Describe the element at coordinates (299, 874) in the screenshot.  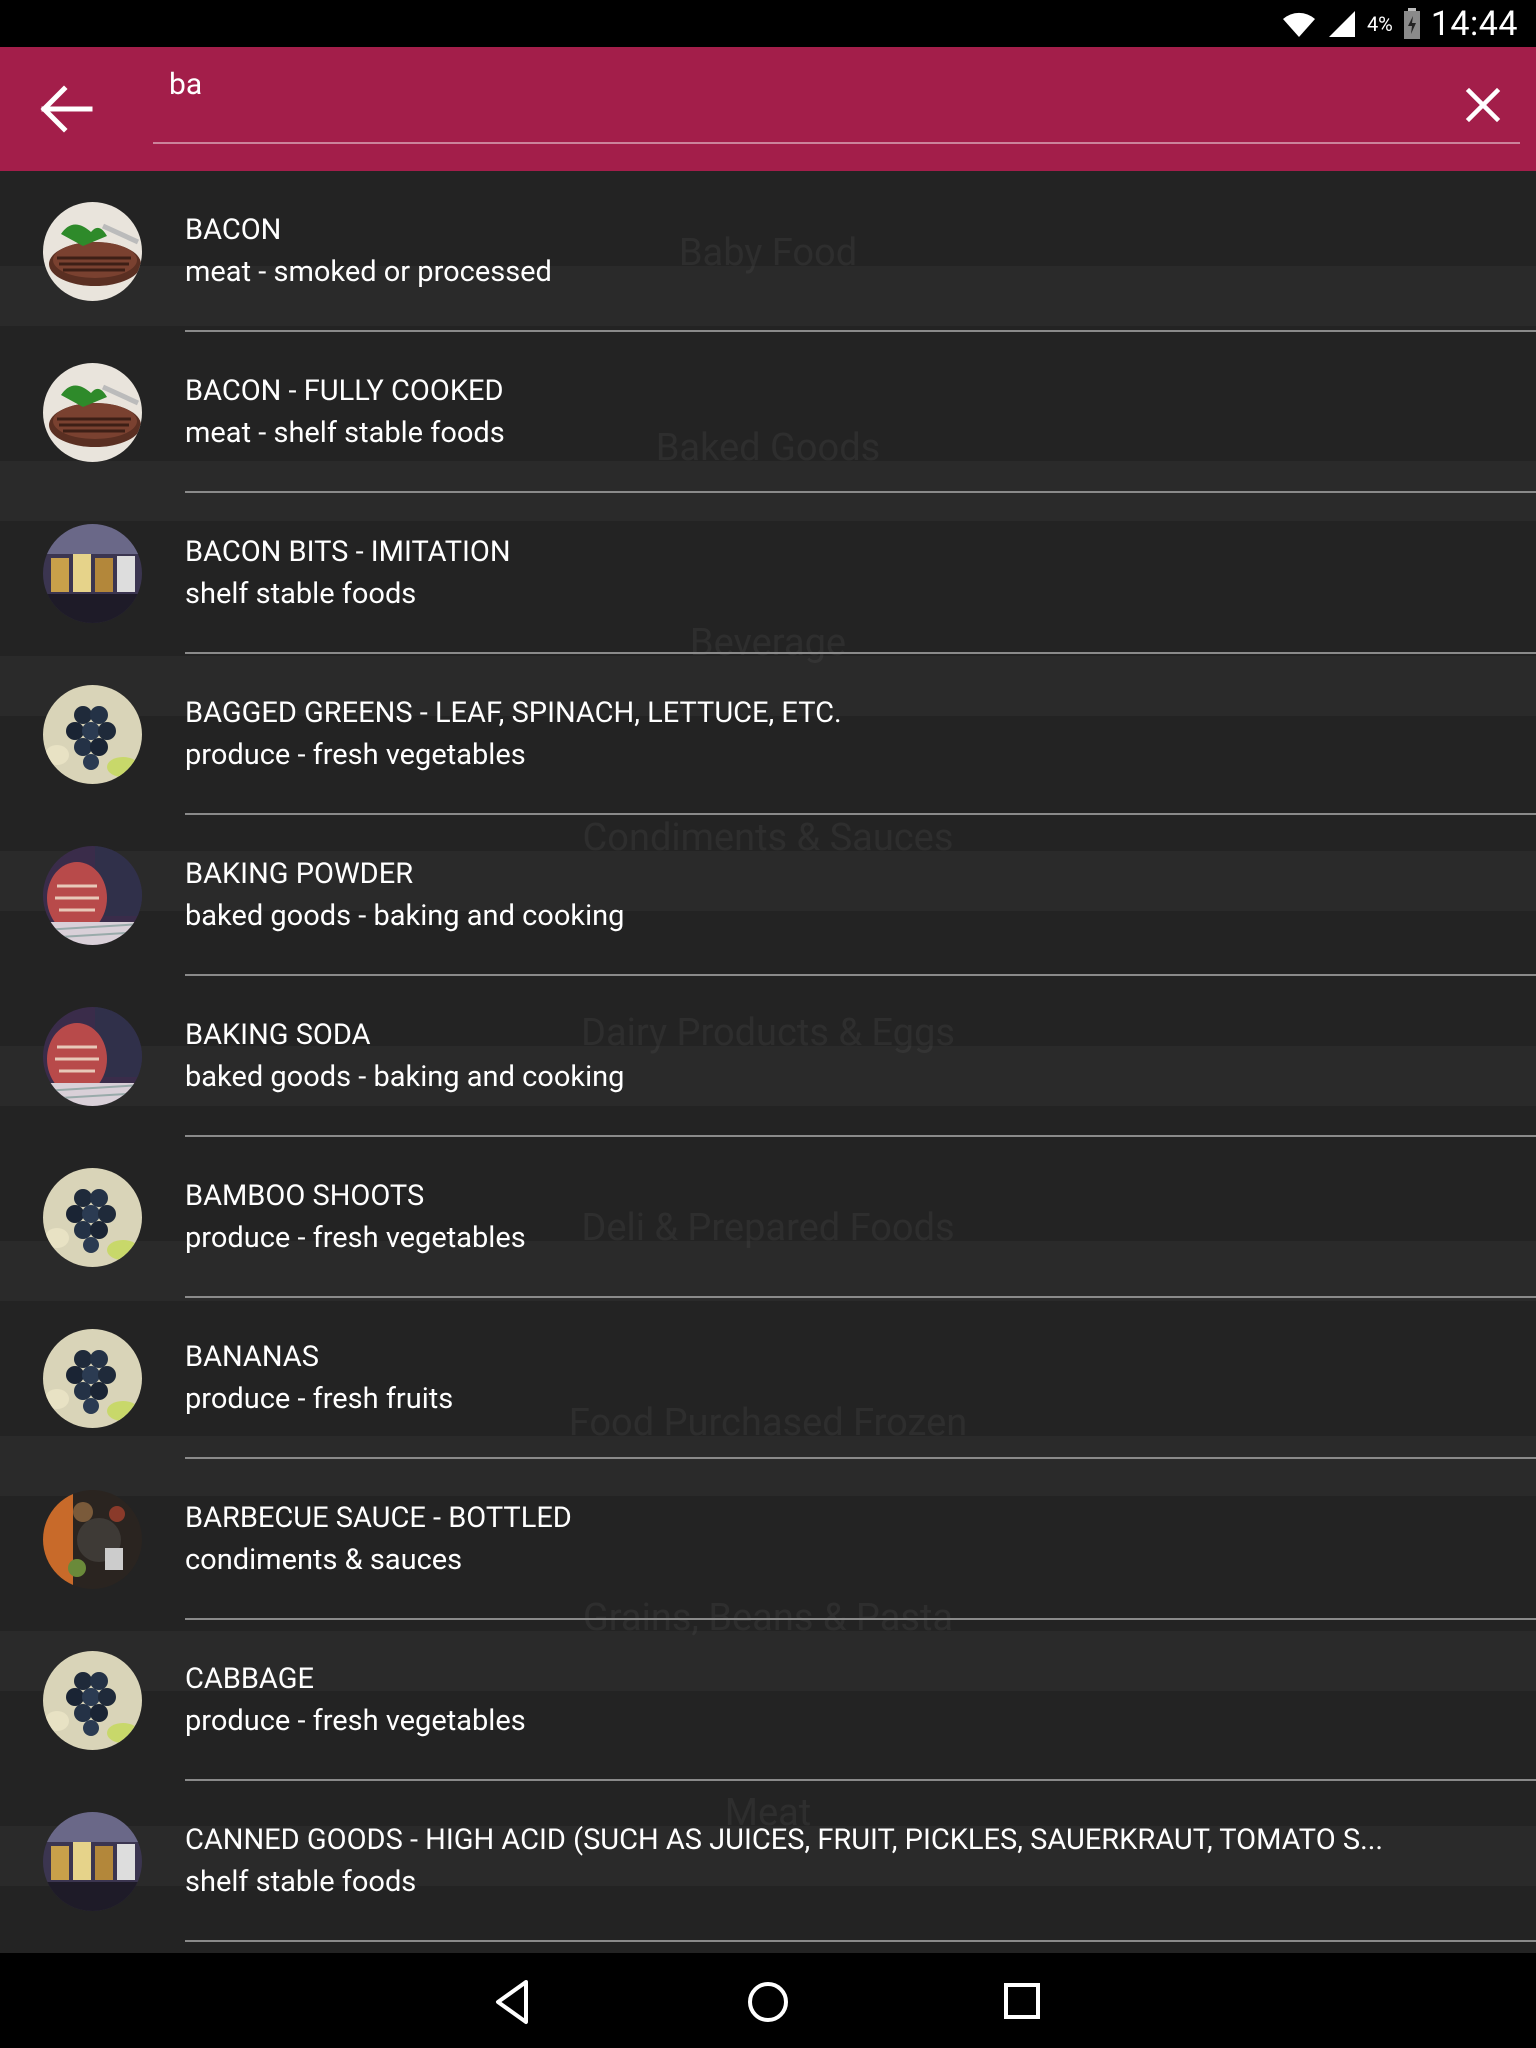
I see `item-title: BAKING POWDER` at that location.